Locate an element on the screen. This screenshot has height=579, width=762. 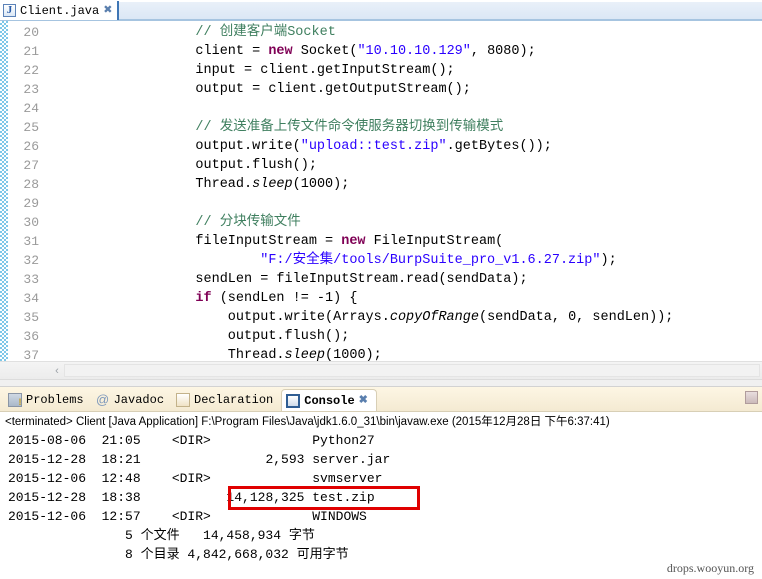
code-token: "F:/安全集/tools/BurpSuite_pro_v1.6.27.zip" is located at coordinates (430, 260).